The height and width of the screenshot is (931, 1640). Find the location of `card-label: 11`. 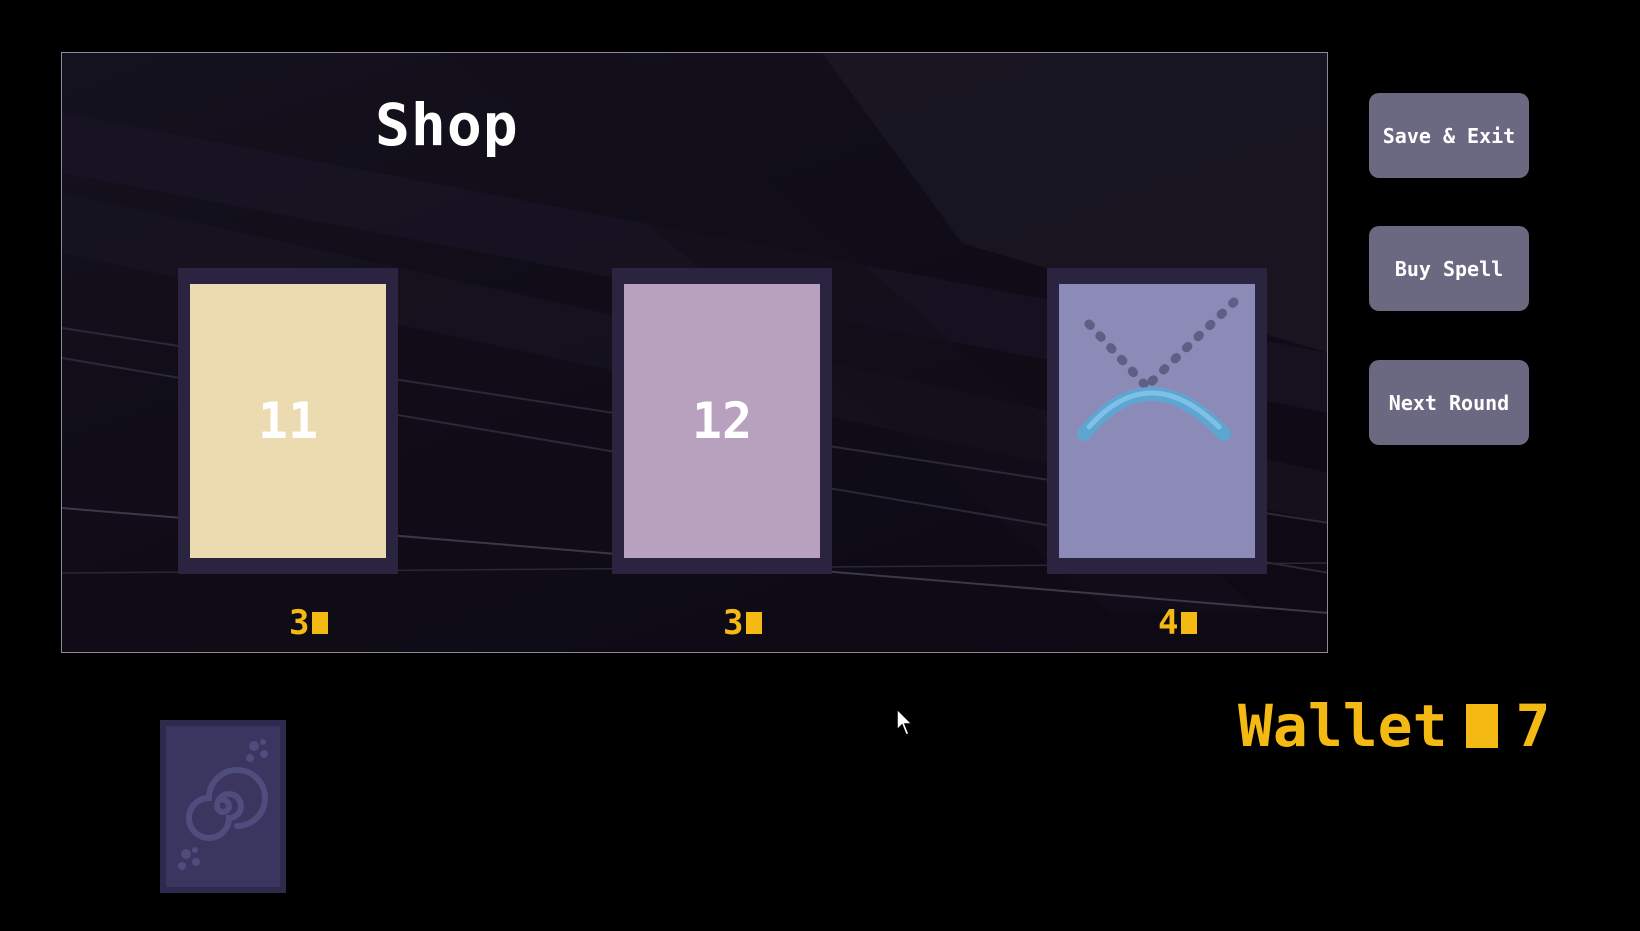

card-label: 11 is located at coordinates (288, 421).